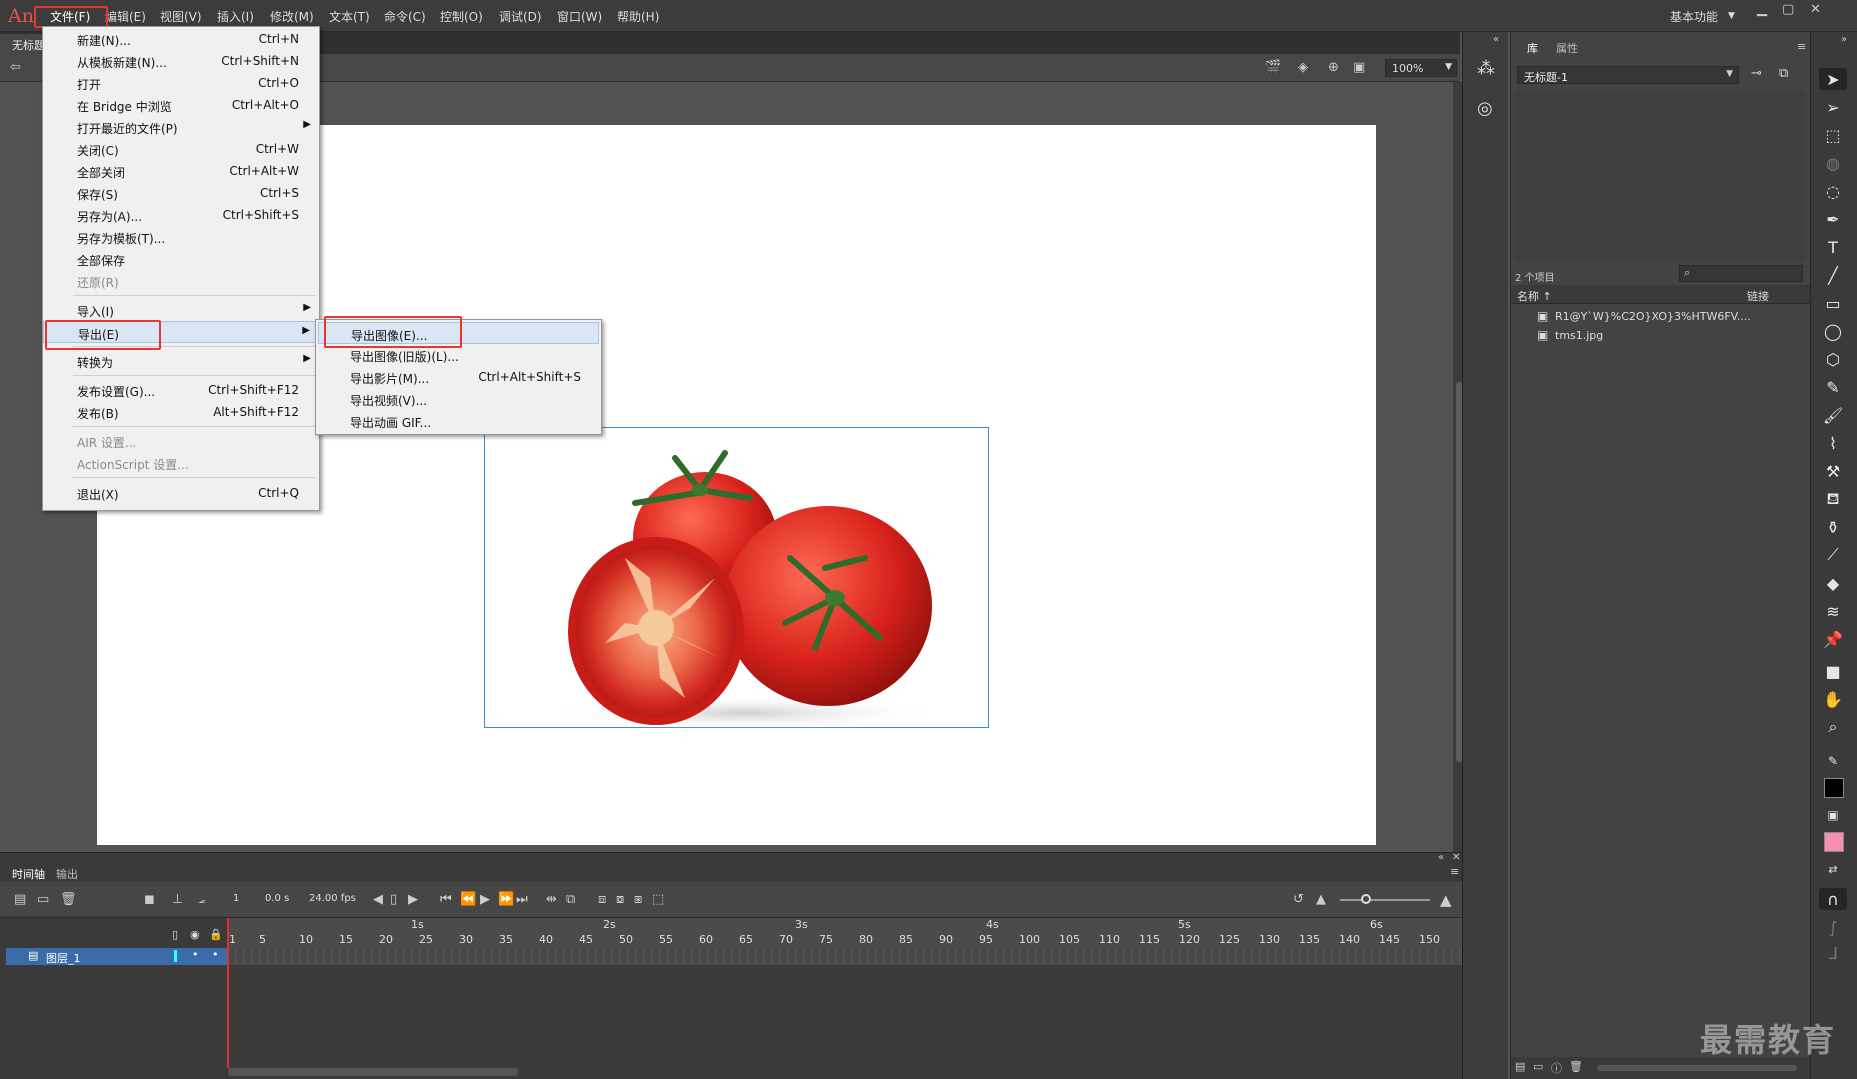 This screenshot has height=1079, width=1857. Describe the element at coordinates (181, 493) in the screenshot. I see `file-menu-exit: 退出(X) Ctrl+Q` at that location.